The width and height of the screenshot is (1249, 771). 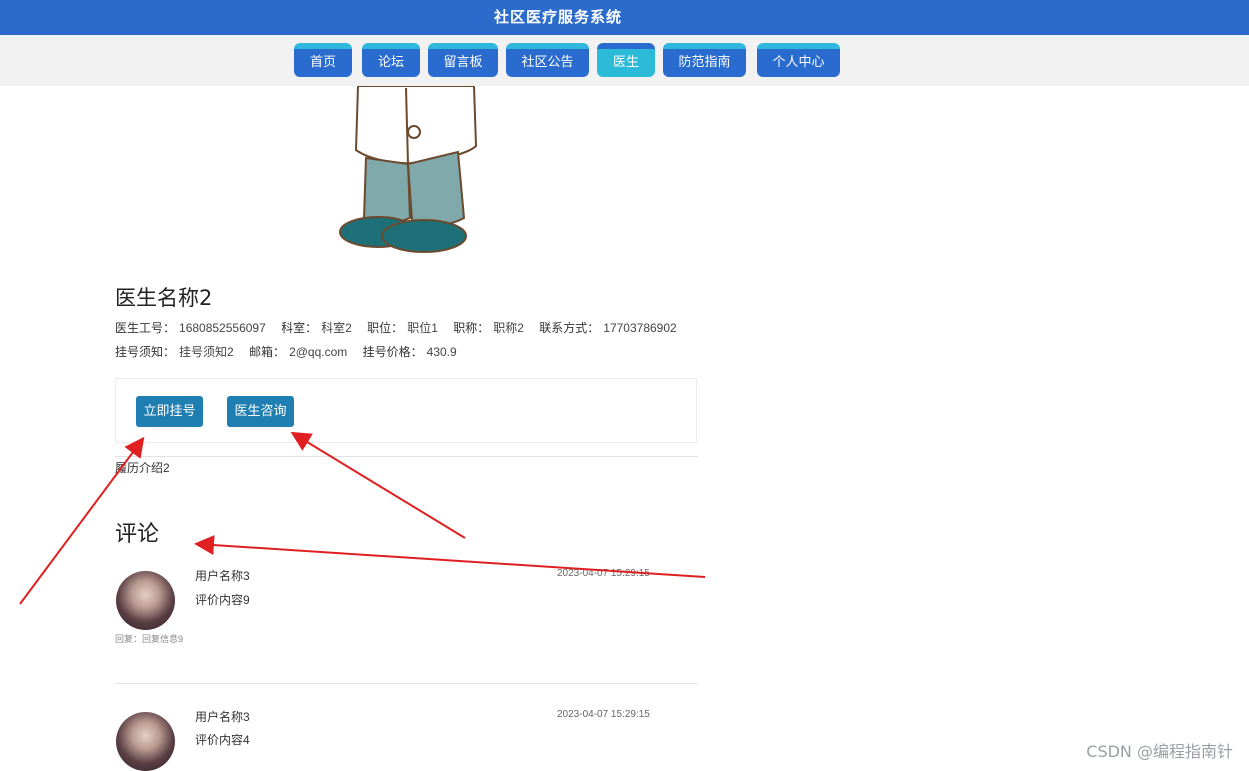 What do you see at coordinates (169, 411) in the screenshot?
I see `register-button: 立即挂号` at bounding box center [169, 411].